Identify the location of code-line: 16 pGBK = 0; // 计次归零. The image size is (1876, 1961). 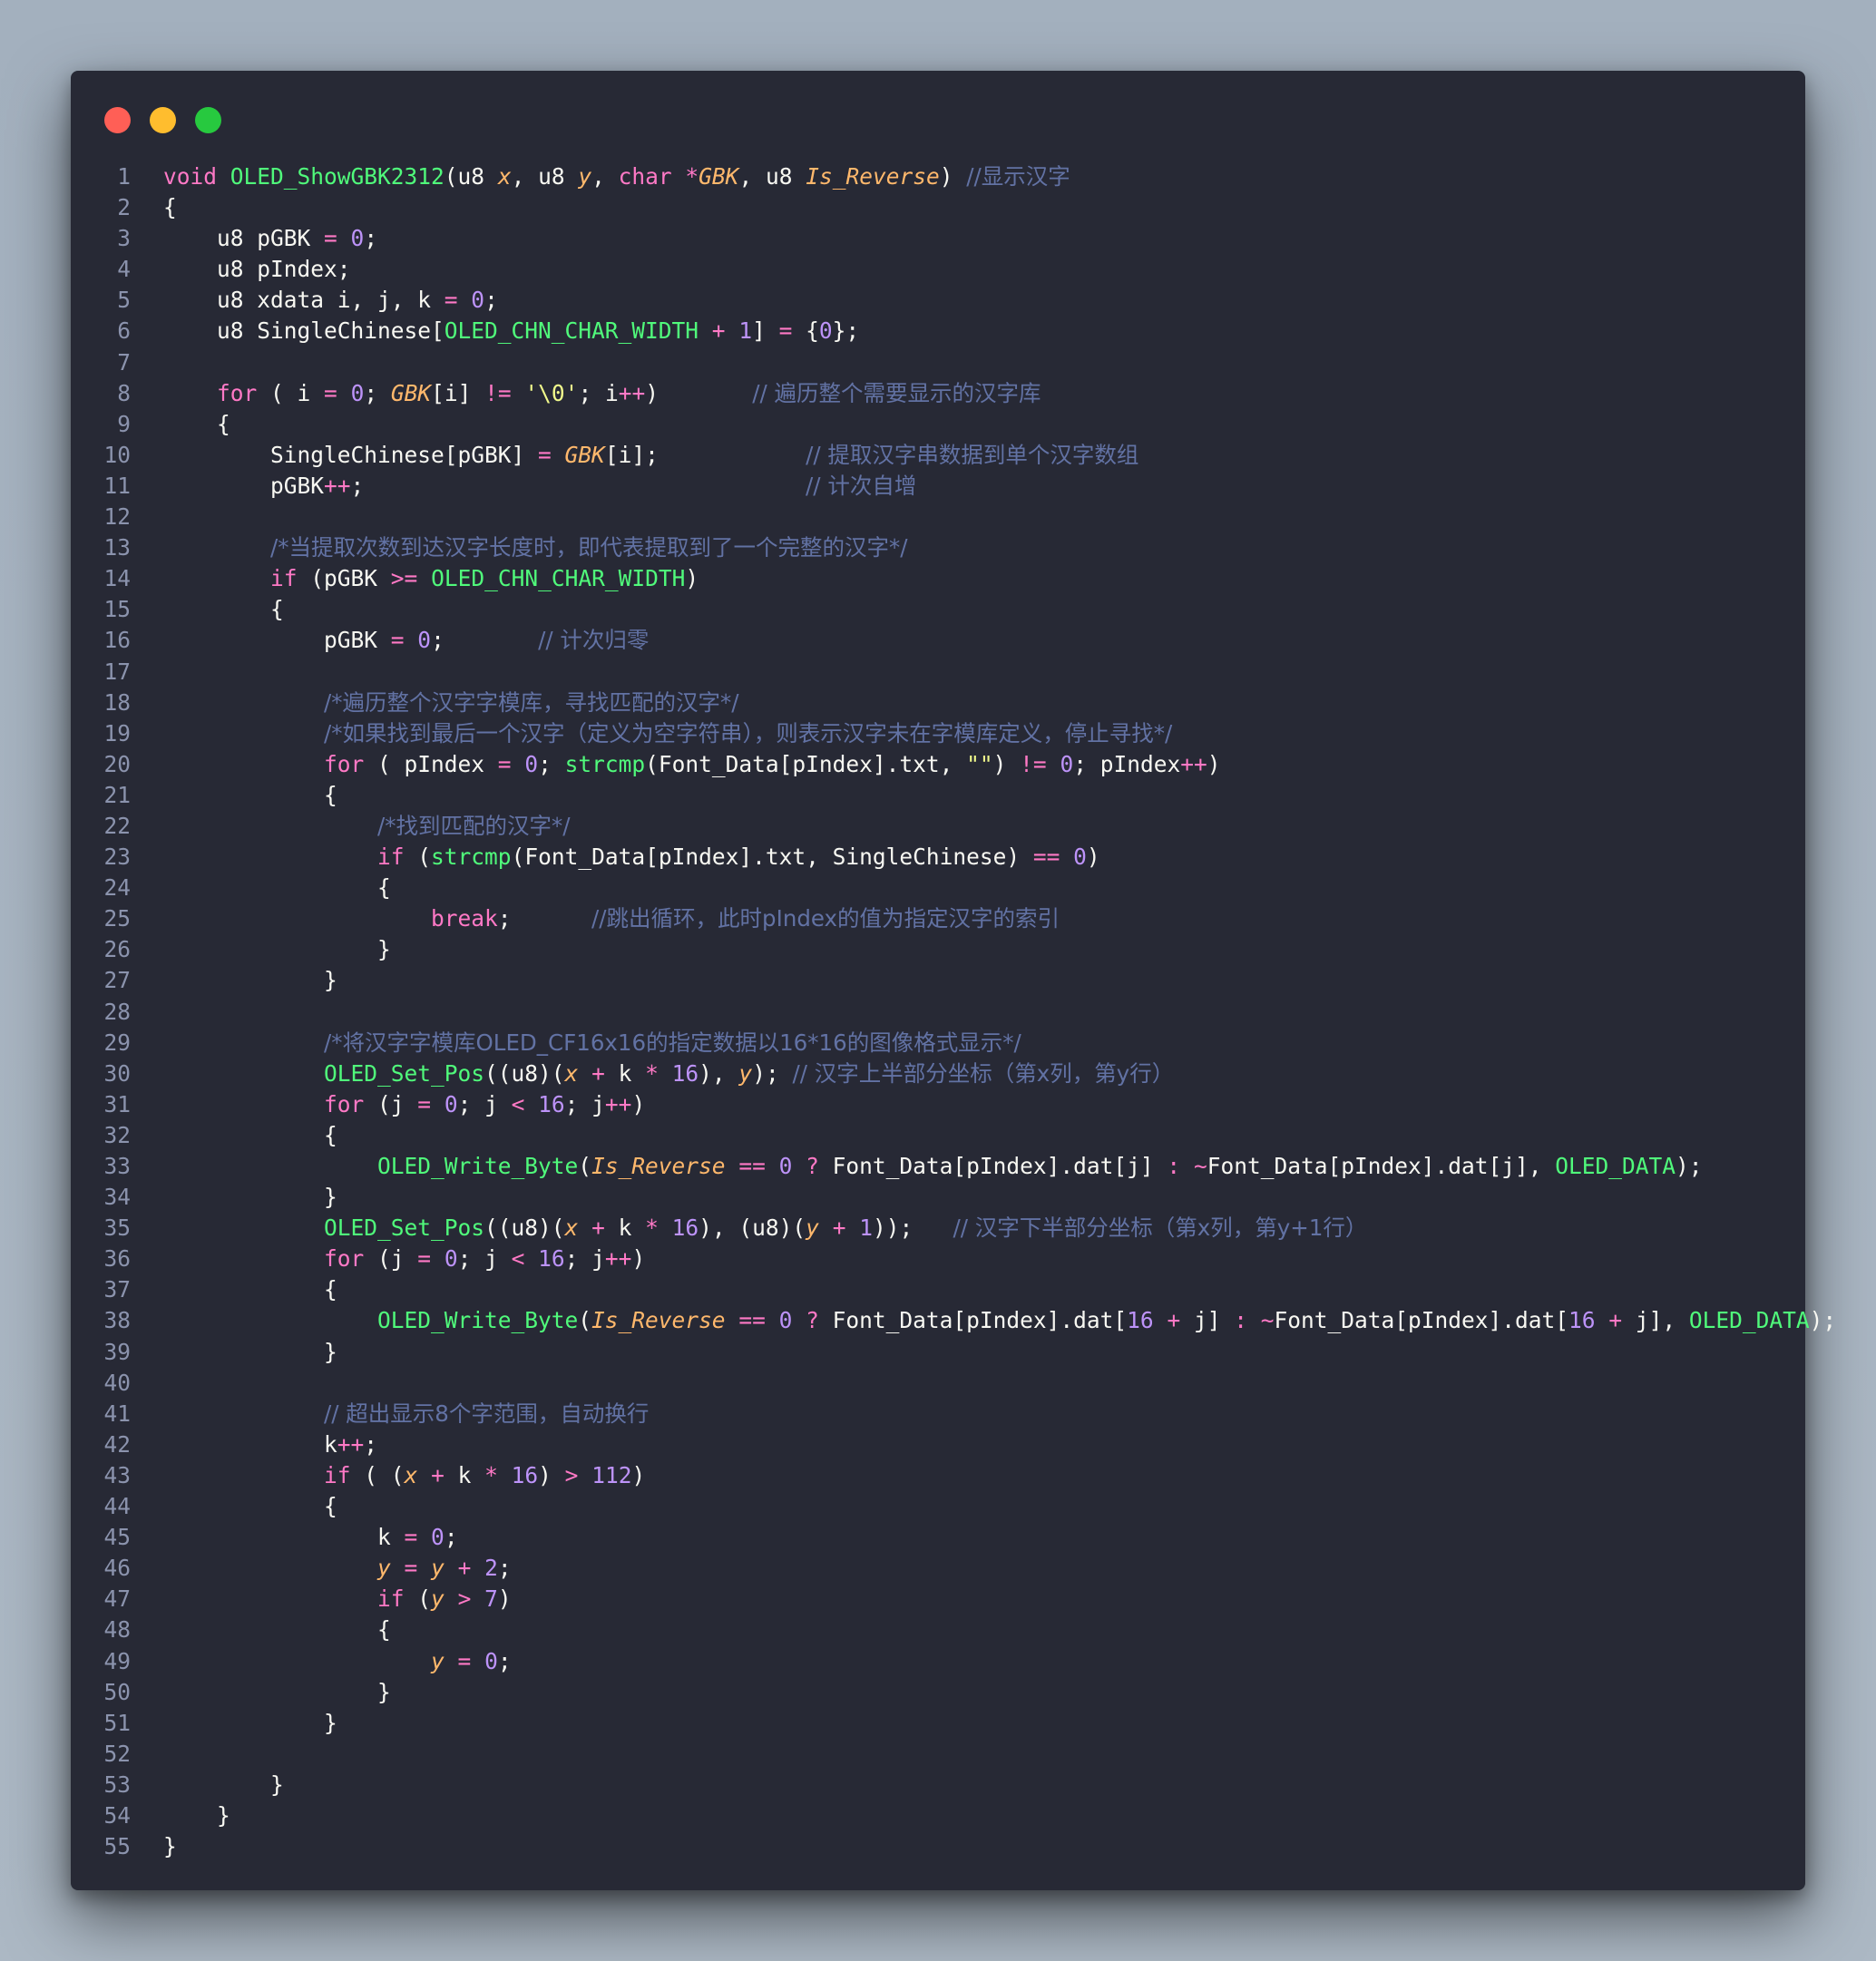
(938, 640).